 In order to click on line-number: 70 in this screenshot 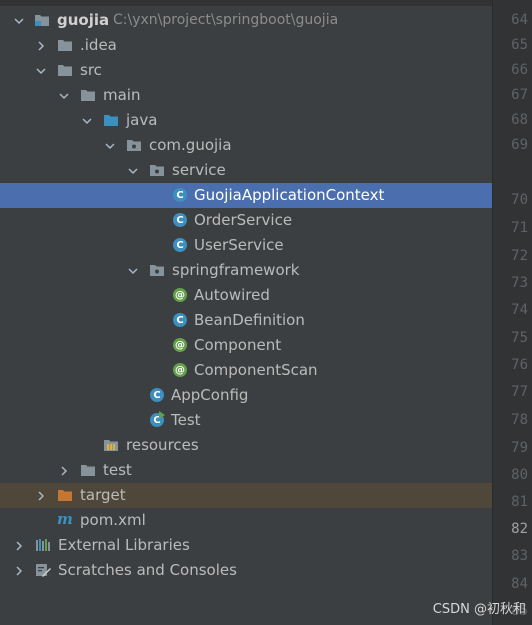, I will do `click(519, 200)`.